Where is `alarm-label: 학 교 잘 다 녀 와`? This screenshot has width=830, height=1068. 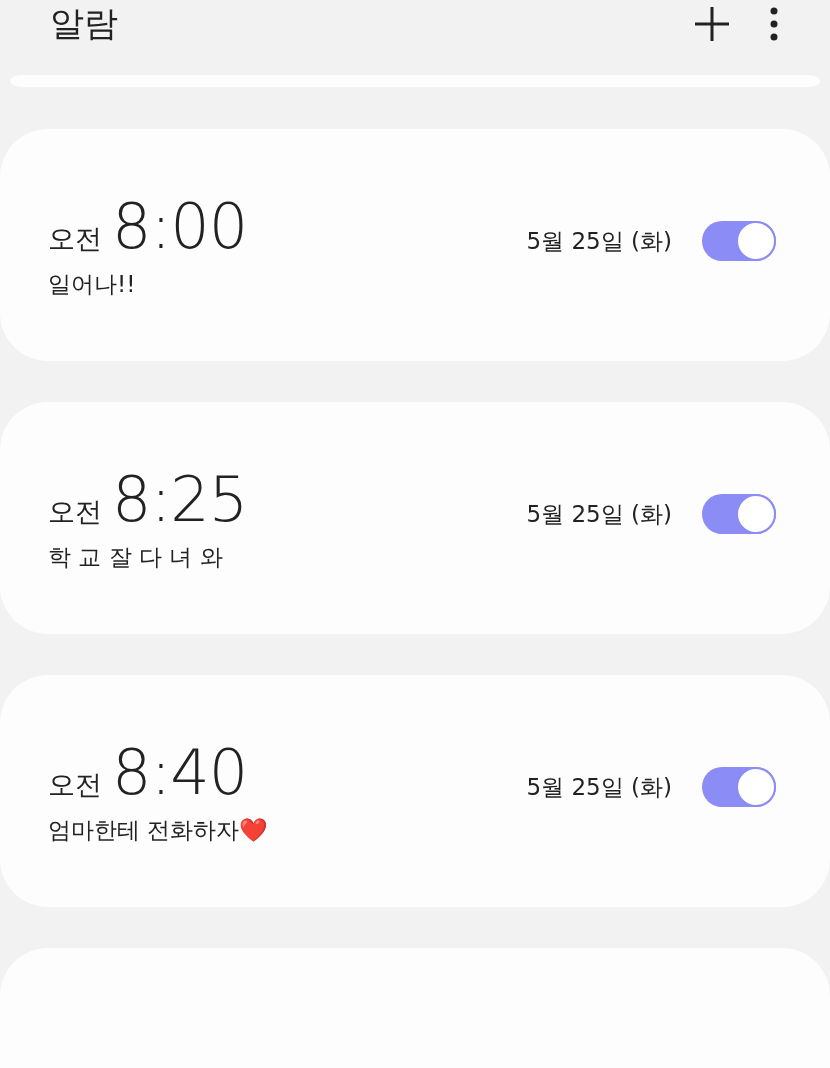 alarm-label: 학 교 잘 다 녀 와 is located at coordinates (136, 557).